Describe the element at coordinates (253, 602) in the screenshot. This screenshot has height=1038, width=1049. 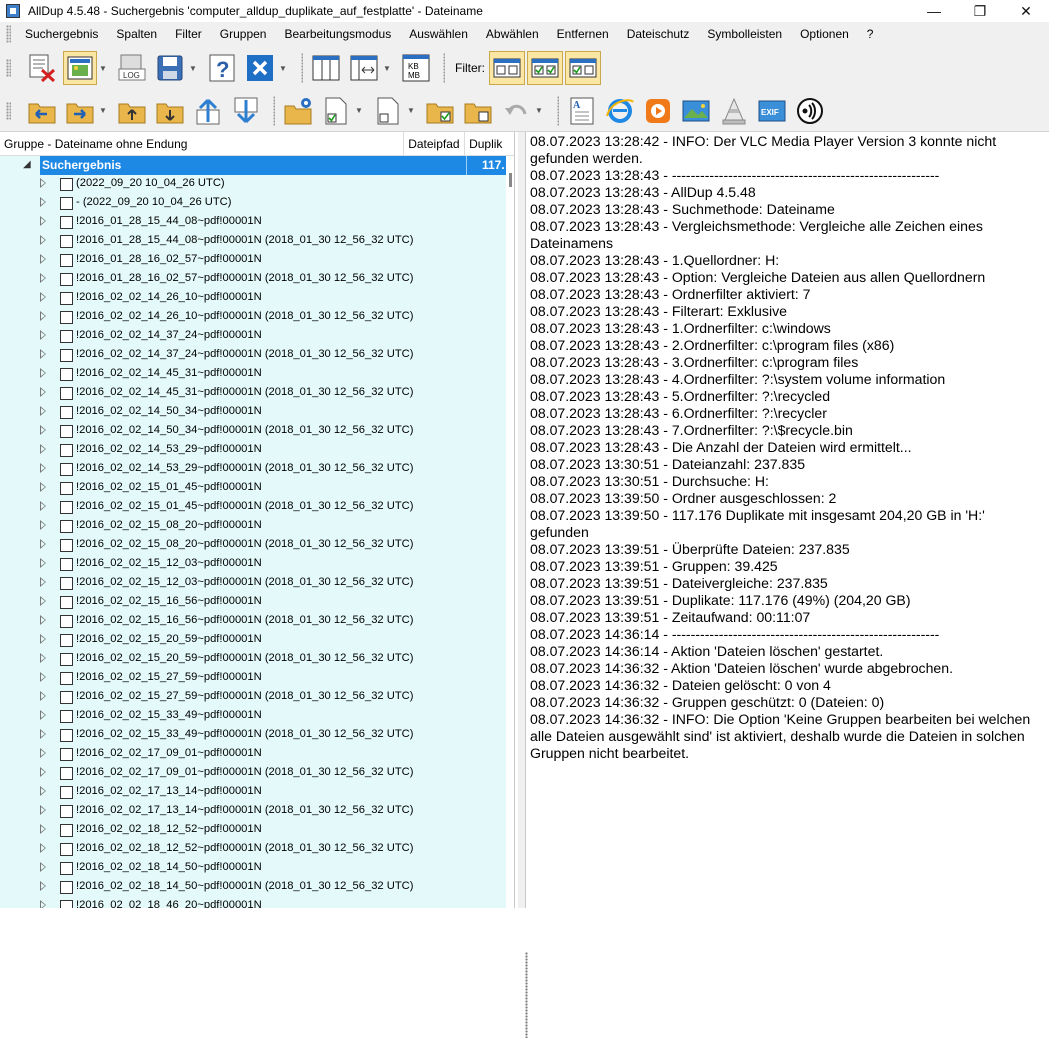
I see `tree-group-row: !2016_02_02_15_16_56~pdf!00001N` at that location.